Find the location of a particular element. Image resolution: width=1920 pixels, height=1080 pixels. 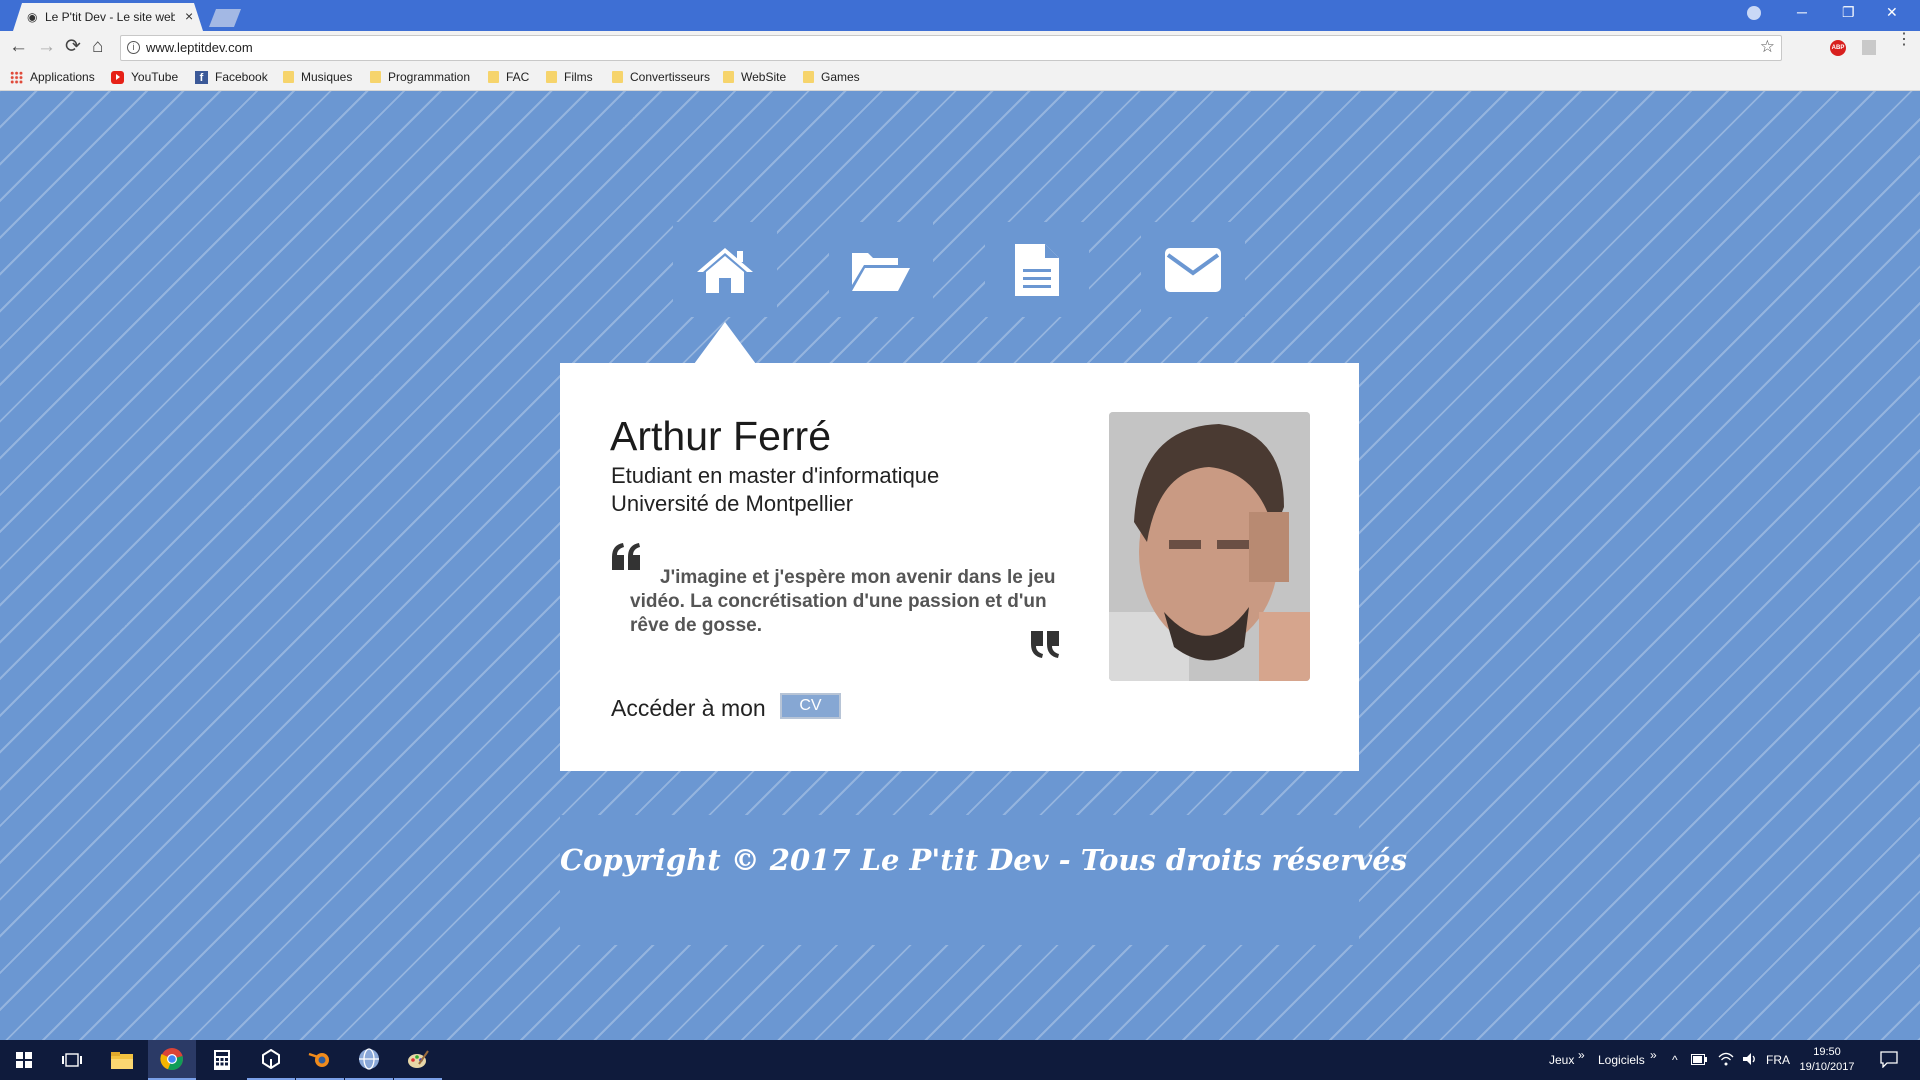

wifi-icon is located at coordinates (1726, 1059).